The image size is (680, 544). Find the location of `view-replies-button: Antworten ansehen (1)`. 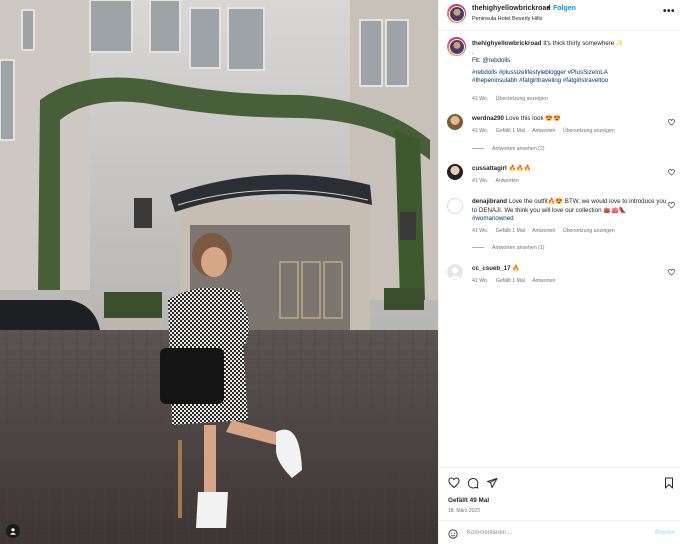

view-replies-button: Antworten ansehen (1) is located at coordinates (508, 248).